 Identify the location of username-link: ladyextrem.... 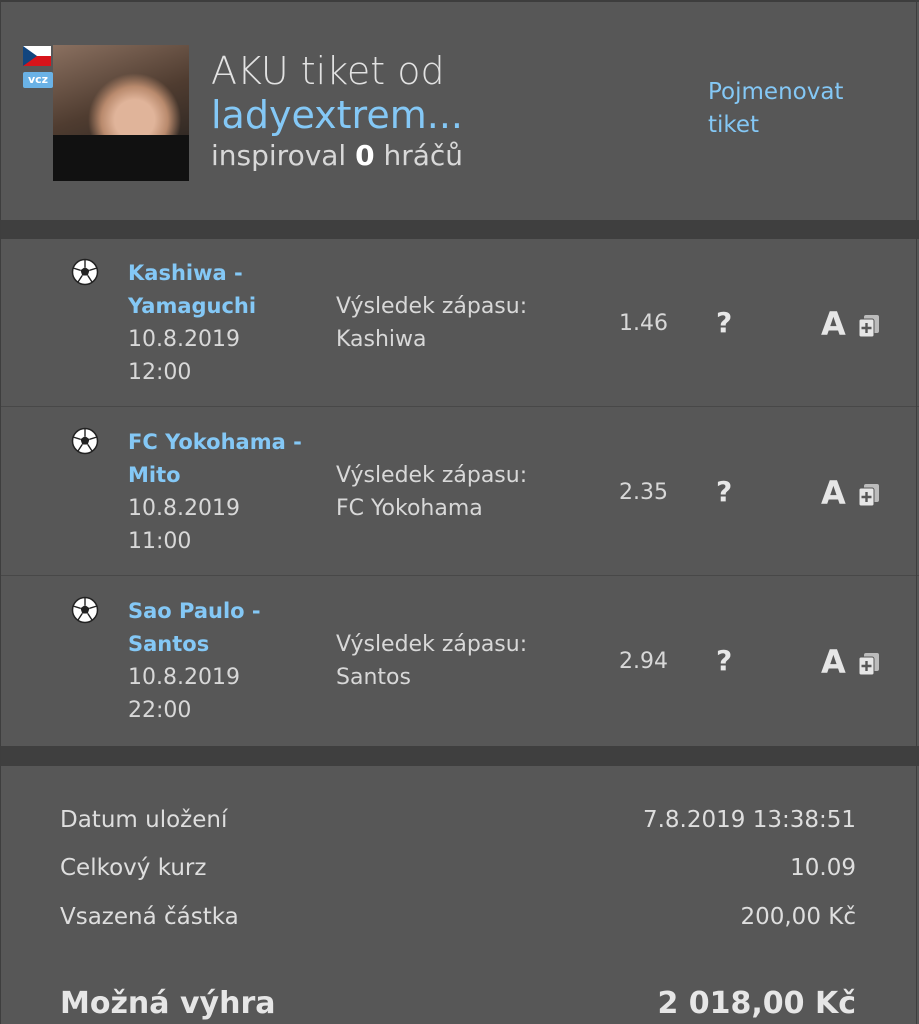
(337, 115).